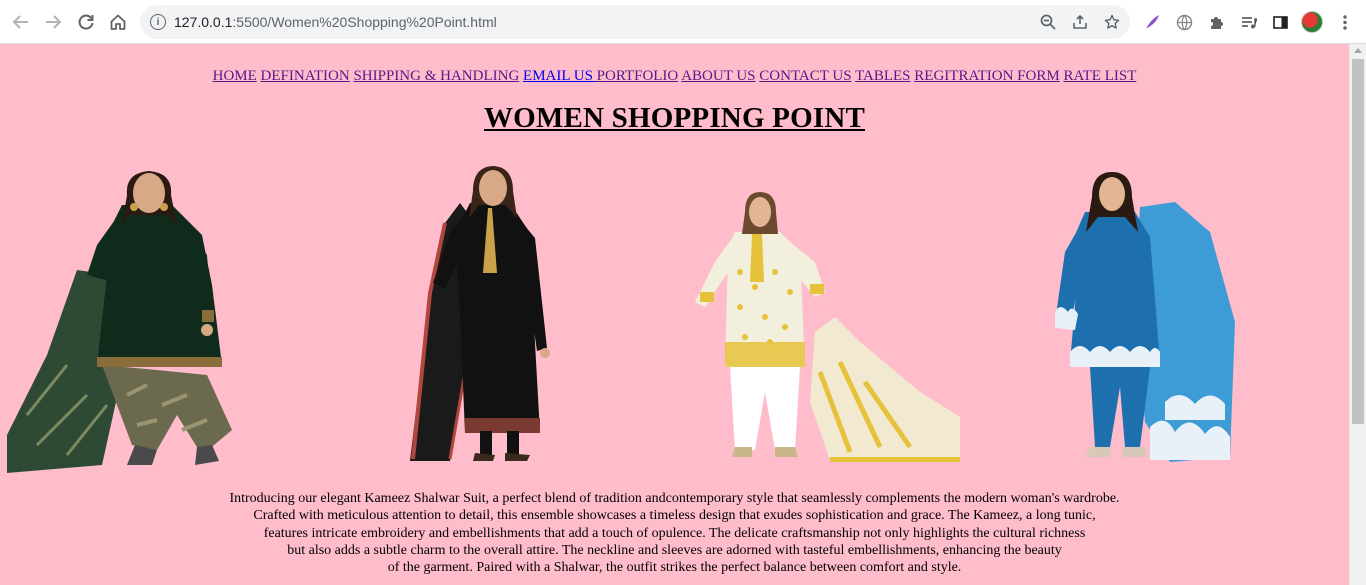 This screenshot has width=1366, height=585. Describe the element at coordinates (825, 327) in the screenshot. I see `product-image-ivory-suit` at that location.